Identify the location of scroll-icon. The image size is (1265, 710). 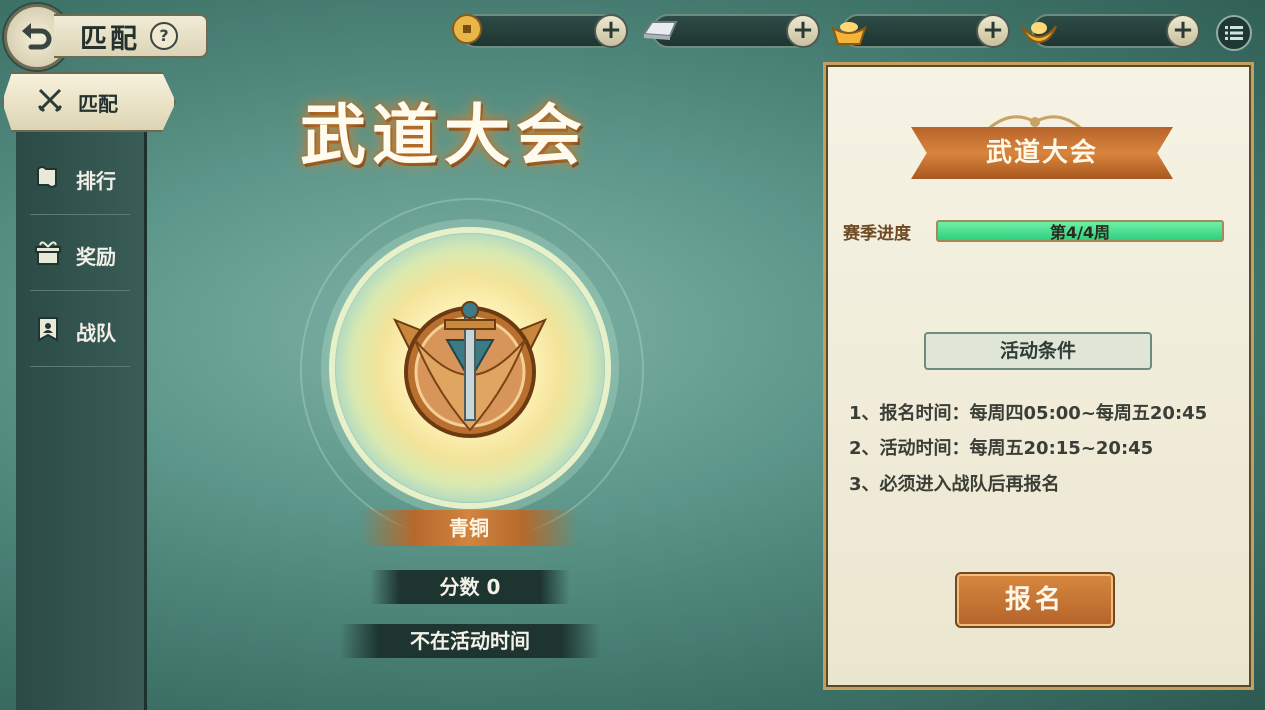
(48, 179).